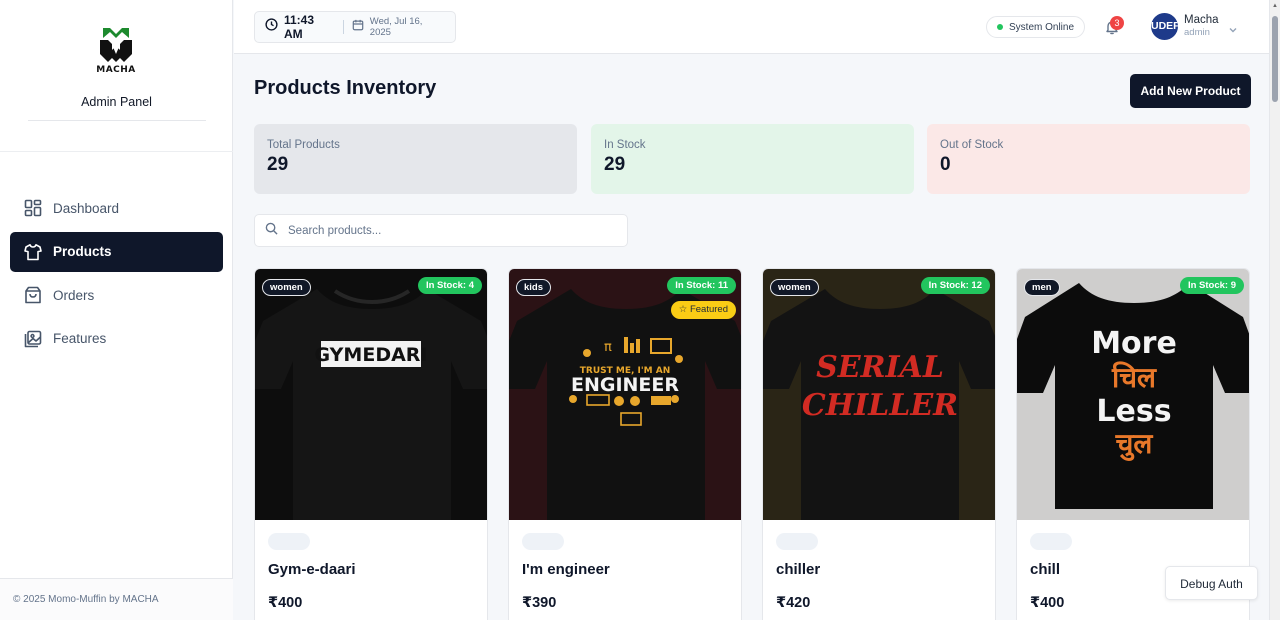 Image resolution: width=1280 pixels, height=620 pixels. I want to click on print-text: CHILLER, so click(880, 405).